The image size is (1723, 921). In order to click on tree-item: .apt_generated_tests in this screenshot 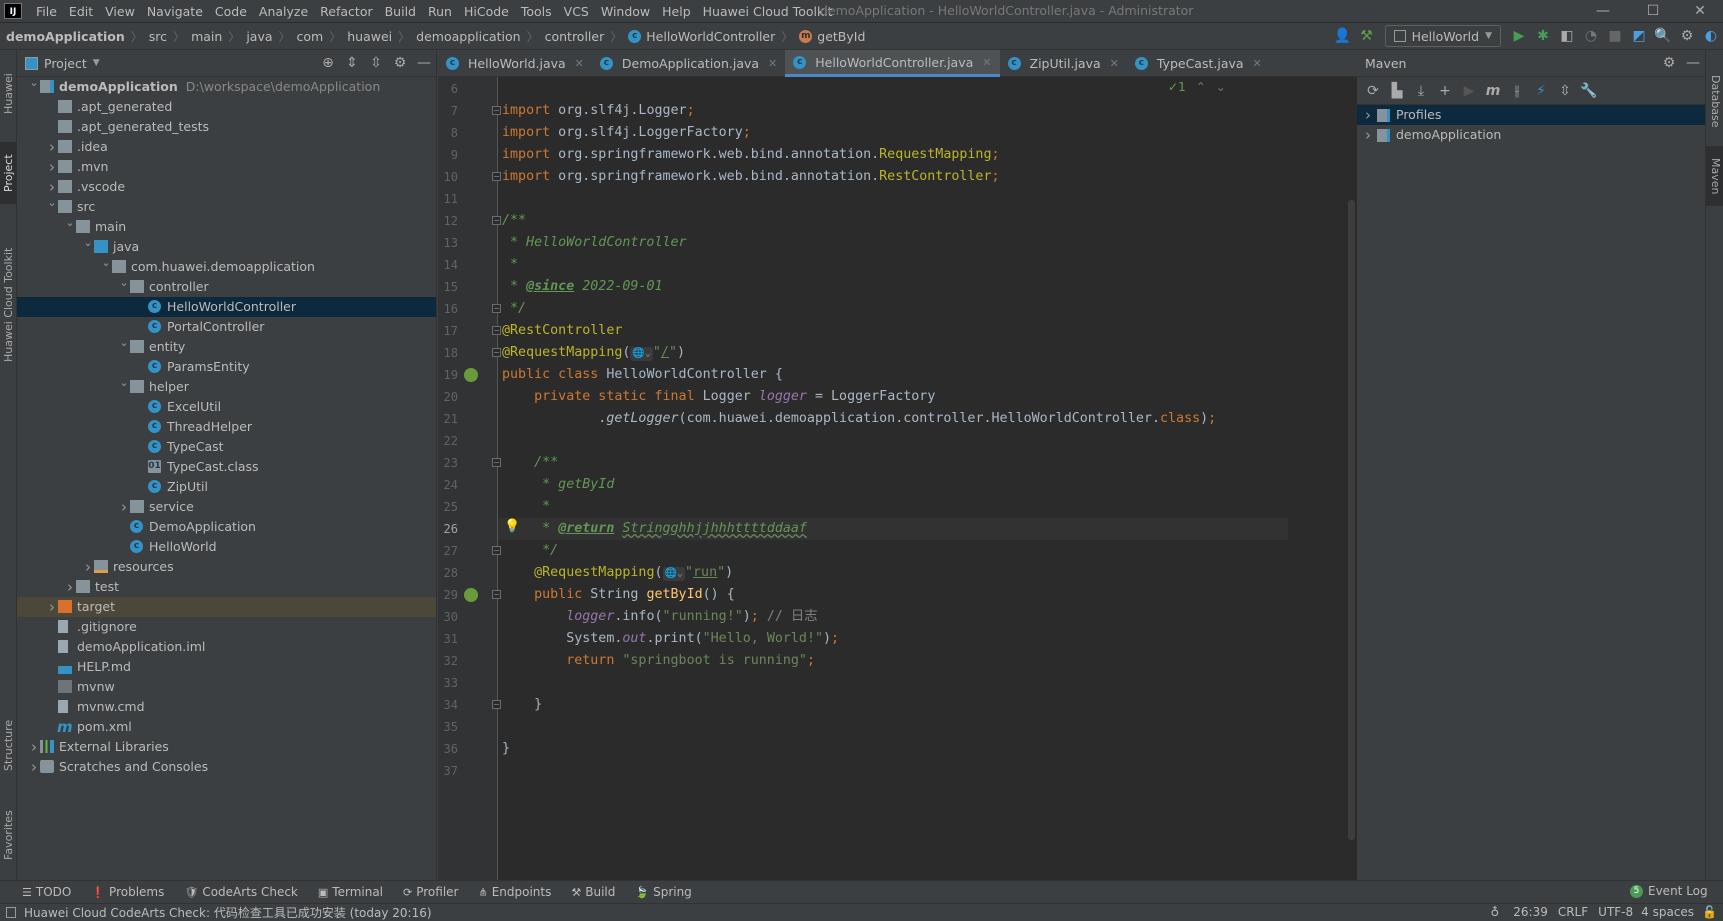, I will do `click(226, 127)`.